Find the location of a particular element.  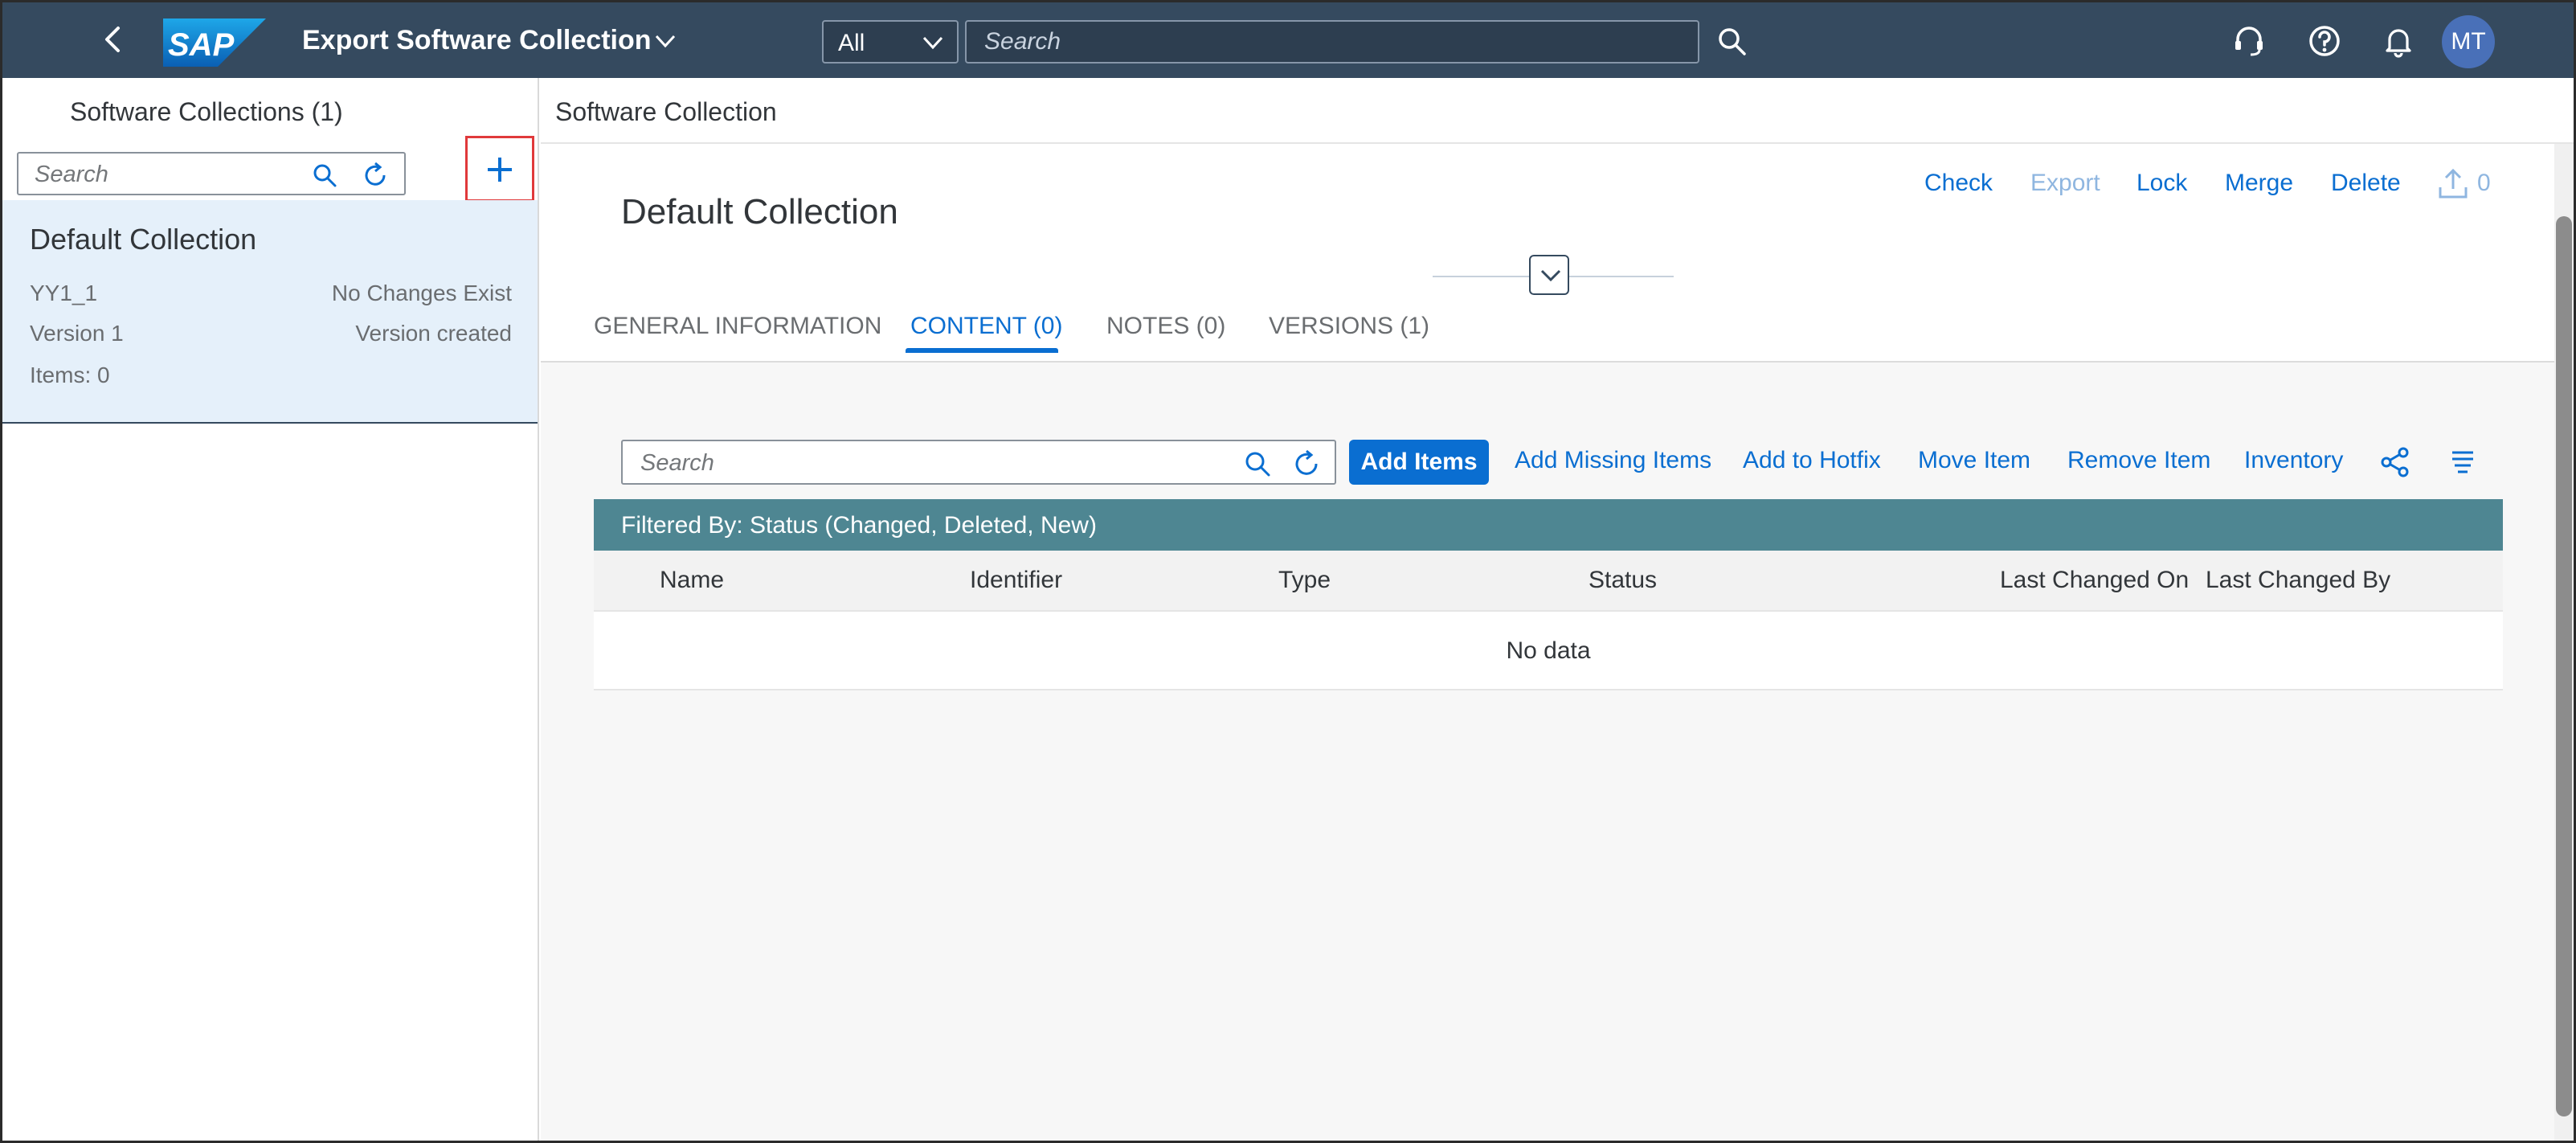

tab-versions: VERSIONS (1) is located at coordinates (1349, 326).